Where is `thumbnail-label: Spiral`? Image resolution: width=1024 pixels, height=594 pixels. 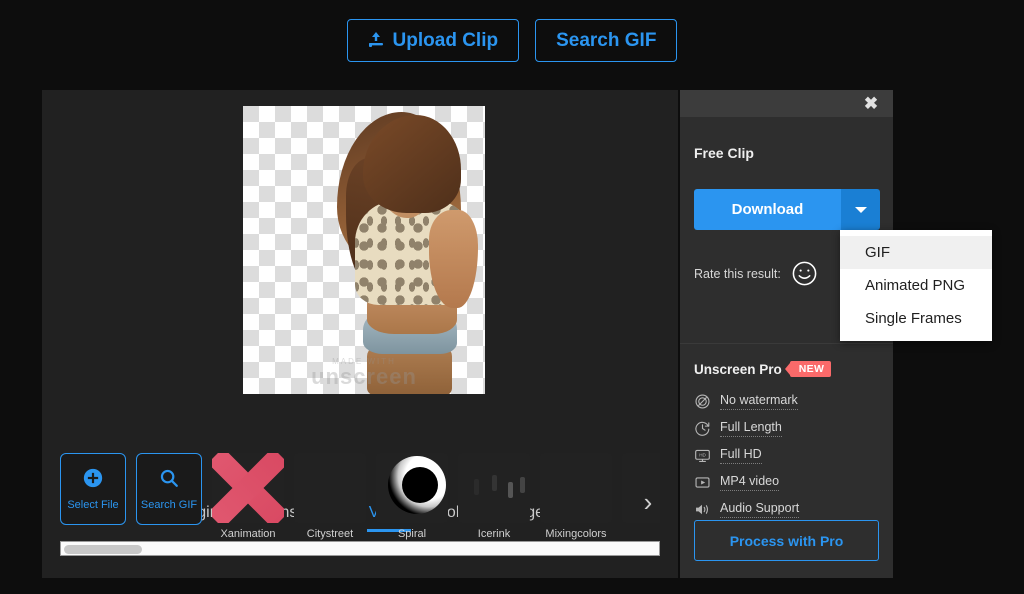 thumbnail-label: Spiral is located at coordinates (412, 534).